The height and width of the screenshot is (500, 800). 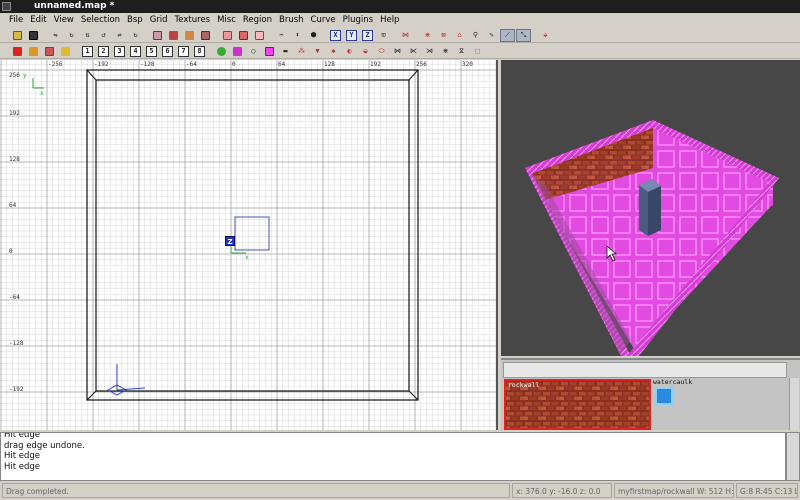 I want to click on rotate-x-icon: ↻, so click(x=71, y=35).